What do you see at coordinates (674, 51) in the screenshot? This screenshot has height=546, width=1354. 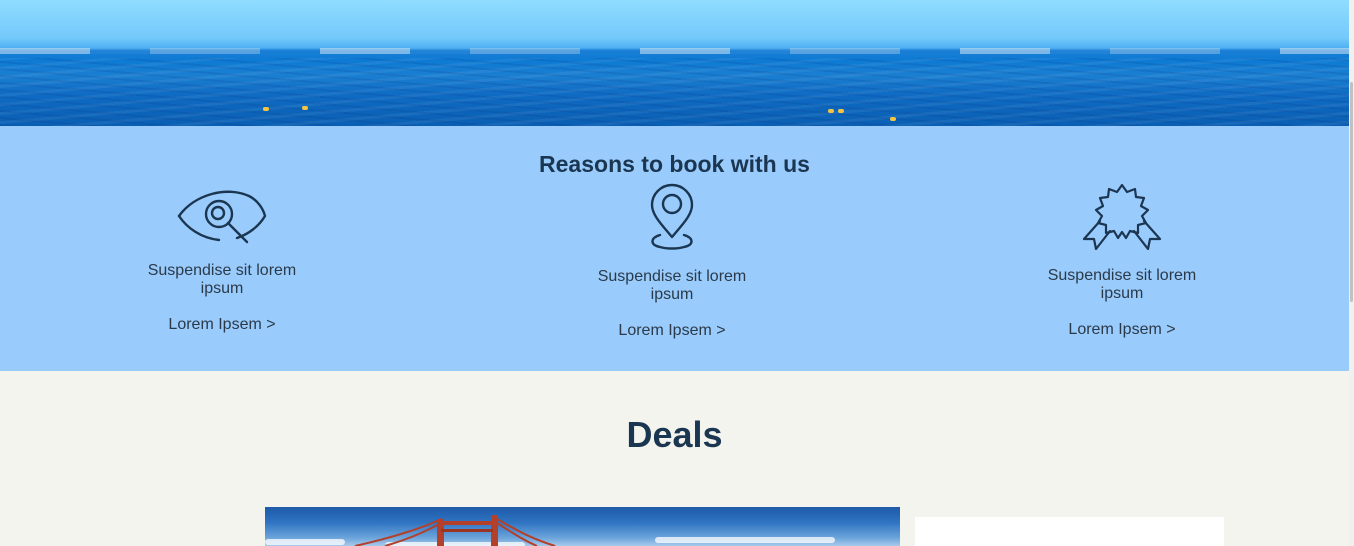 I see `horizon-foam` at bounding box center [674, 51].